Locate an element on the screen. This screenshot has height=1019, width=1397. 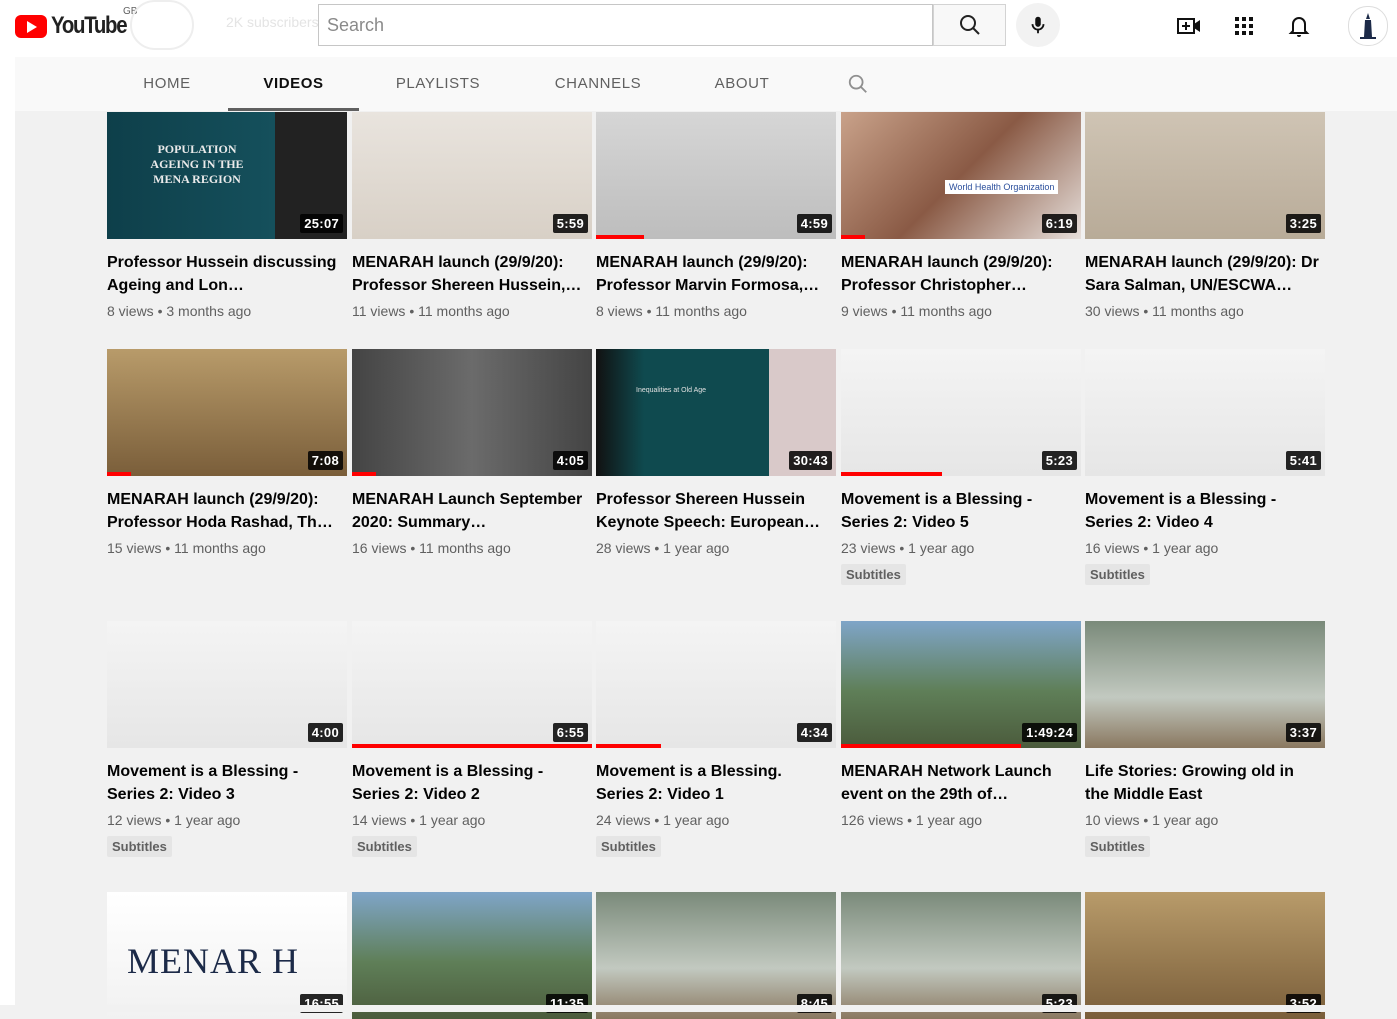
channel-tabs: HOME VIDEOS PLAYLISTS CHANNELS ABOUT is located at coordinates (706, 84).